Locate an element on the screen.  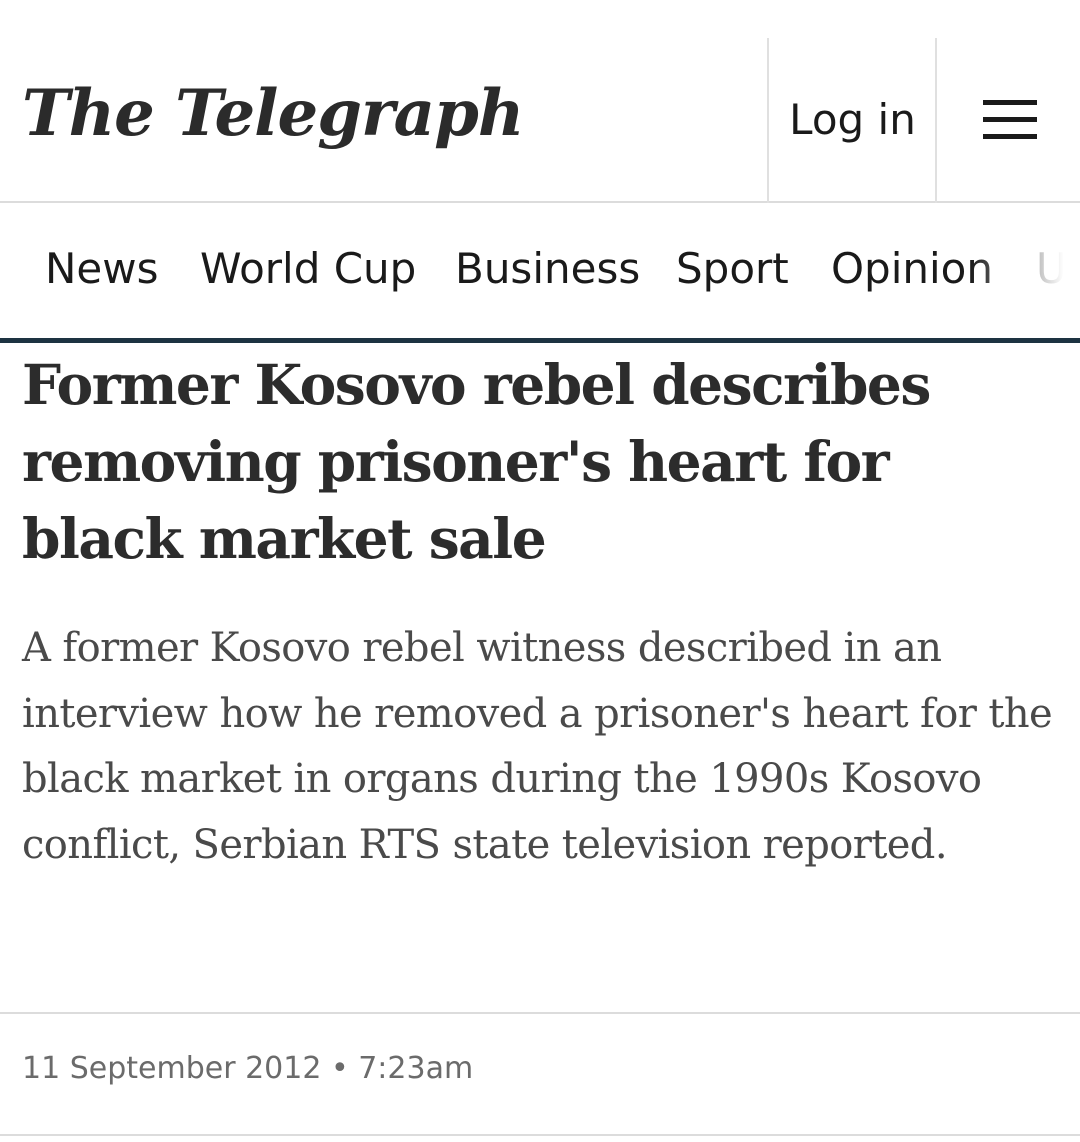
menu-button is located at coordinates (1008, 119).